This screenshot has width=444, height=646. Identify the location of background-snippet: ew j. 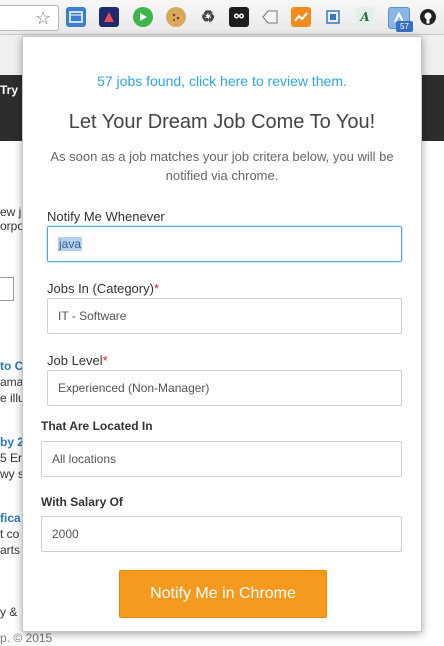
(11, 212).